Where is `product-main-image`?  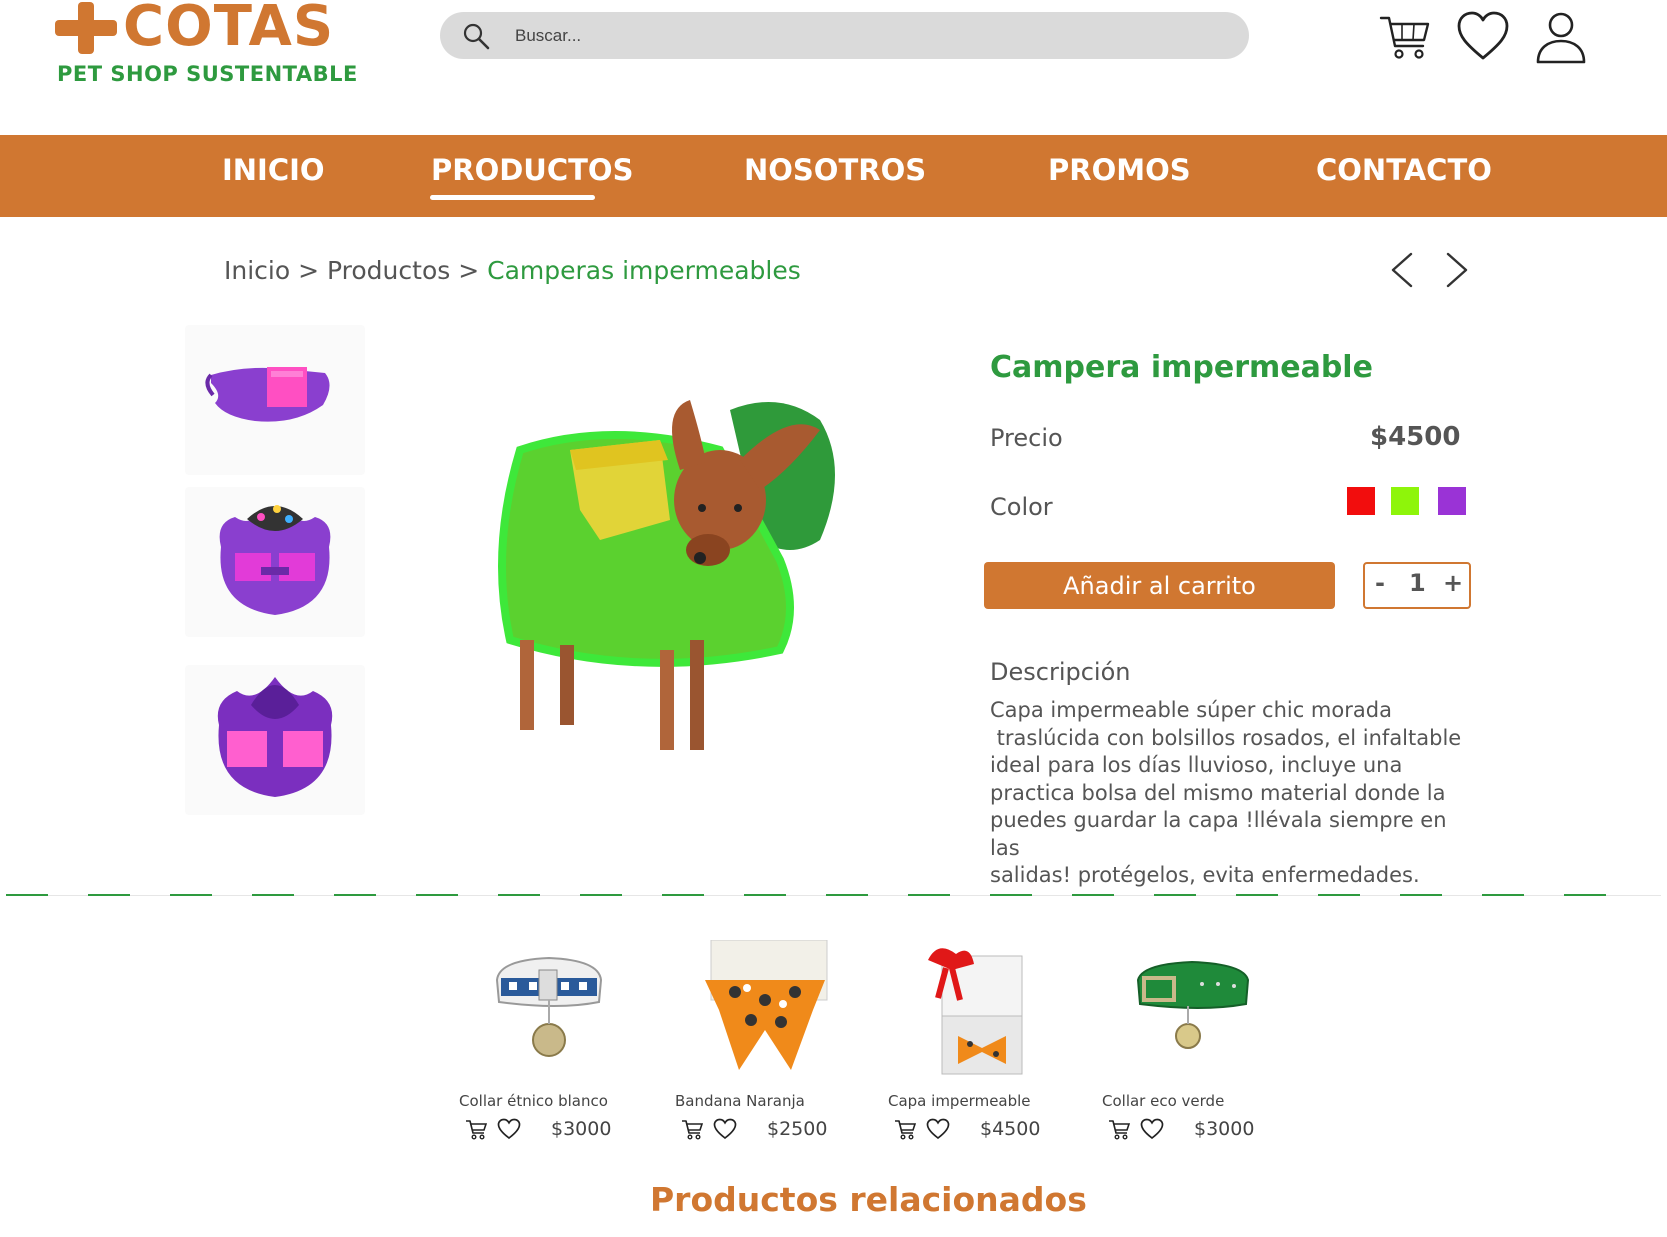
product-main-image is located at coordinates (666, 575).